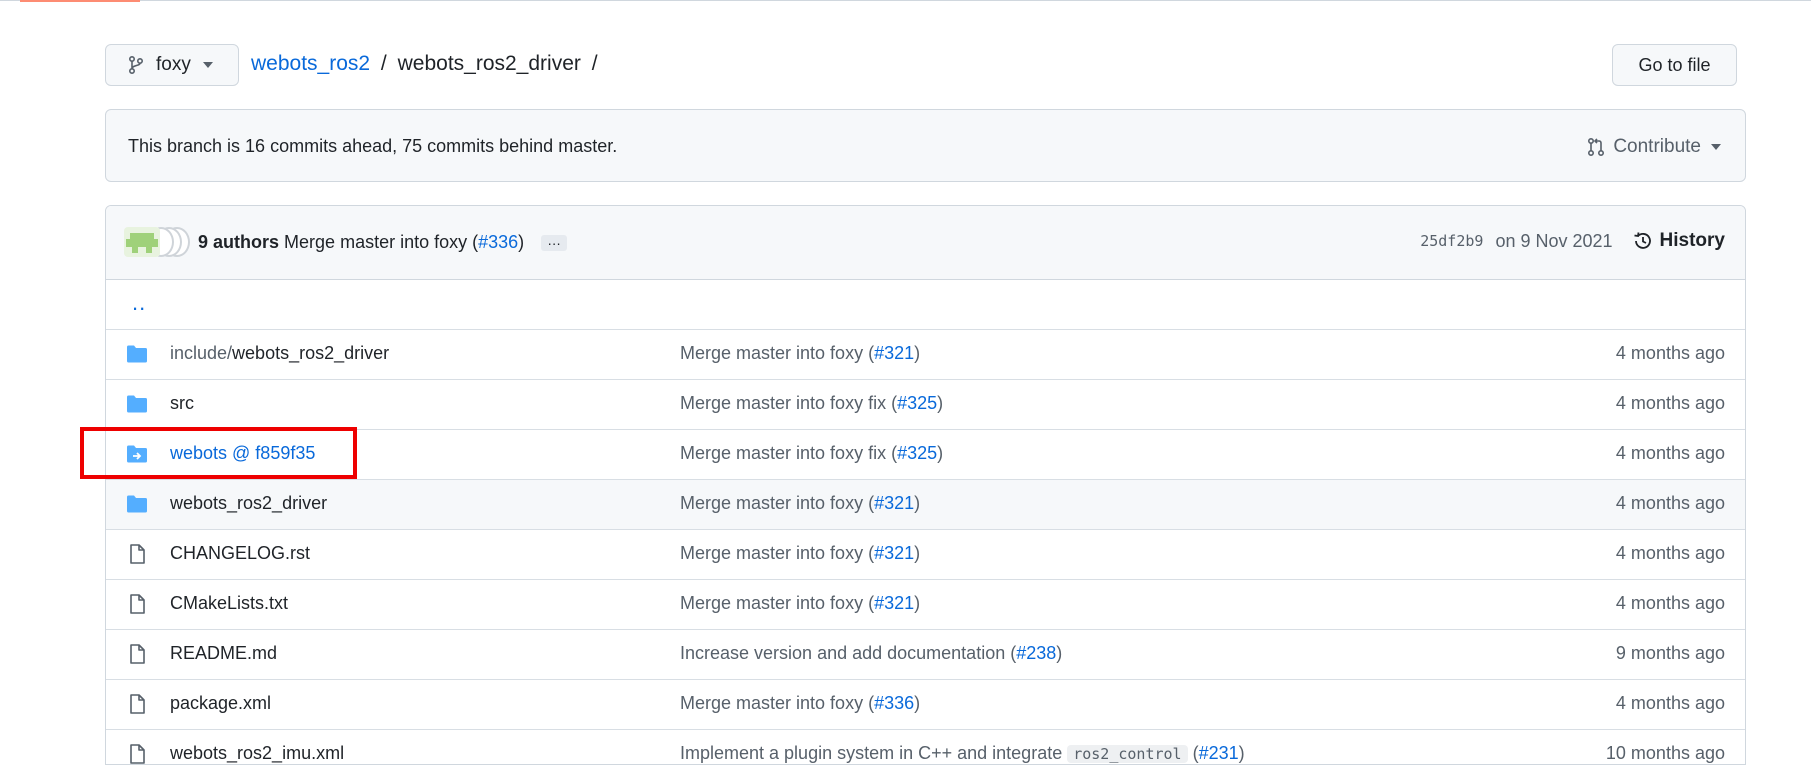 The image size is (1811, 765). Describe the element at coordinates (1670, 653) in the screenshot. I see `file-commit-time: 9 months ago` at that location.